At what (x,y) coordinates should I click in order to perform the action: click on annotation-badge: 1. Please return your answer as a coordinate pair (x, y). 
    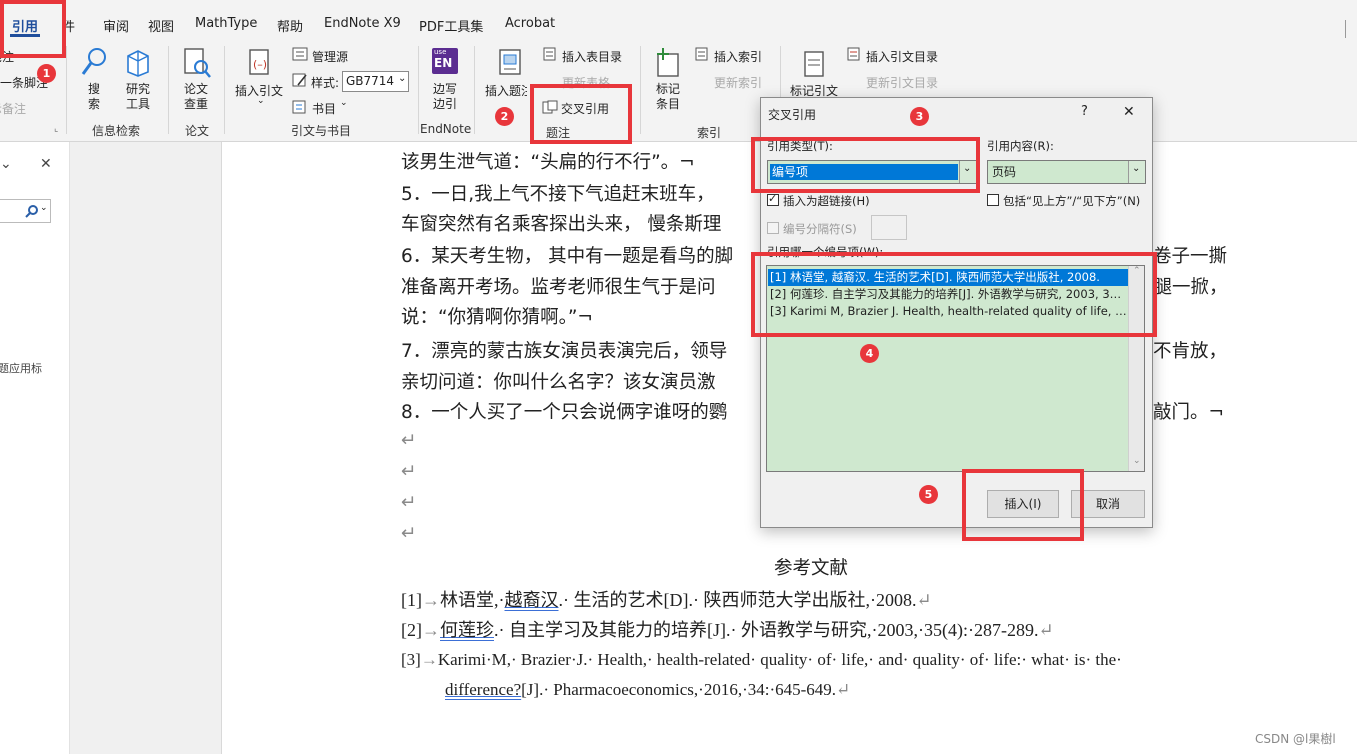
    Looking at the image, I should click on (46, 73).